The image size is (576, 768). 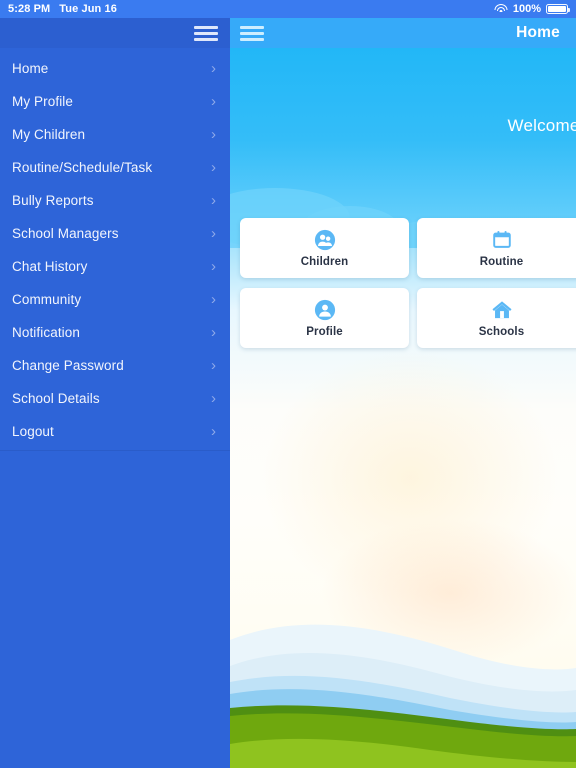 I want to click on status-bar-left: 5:28 PM Tue Jun 16, so click(x=58, y=9).